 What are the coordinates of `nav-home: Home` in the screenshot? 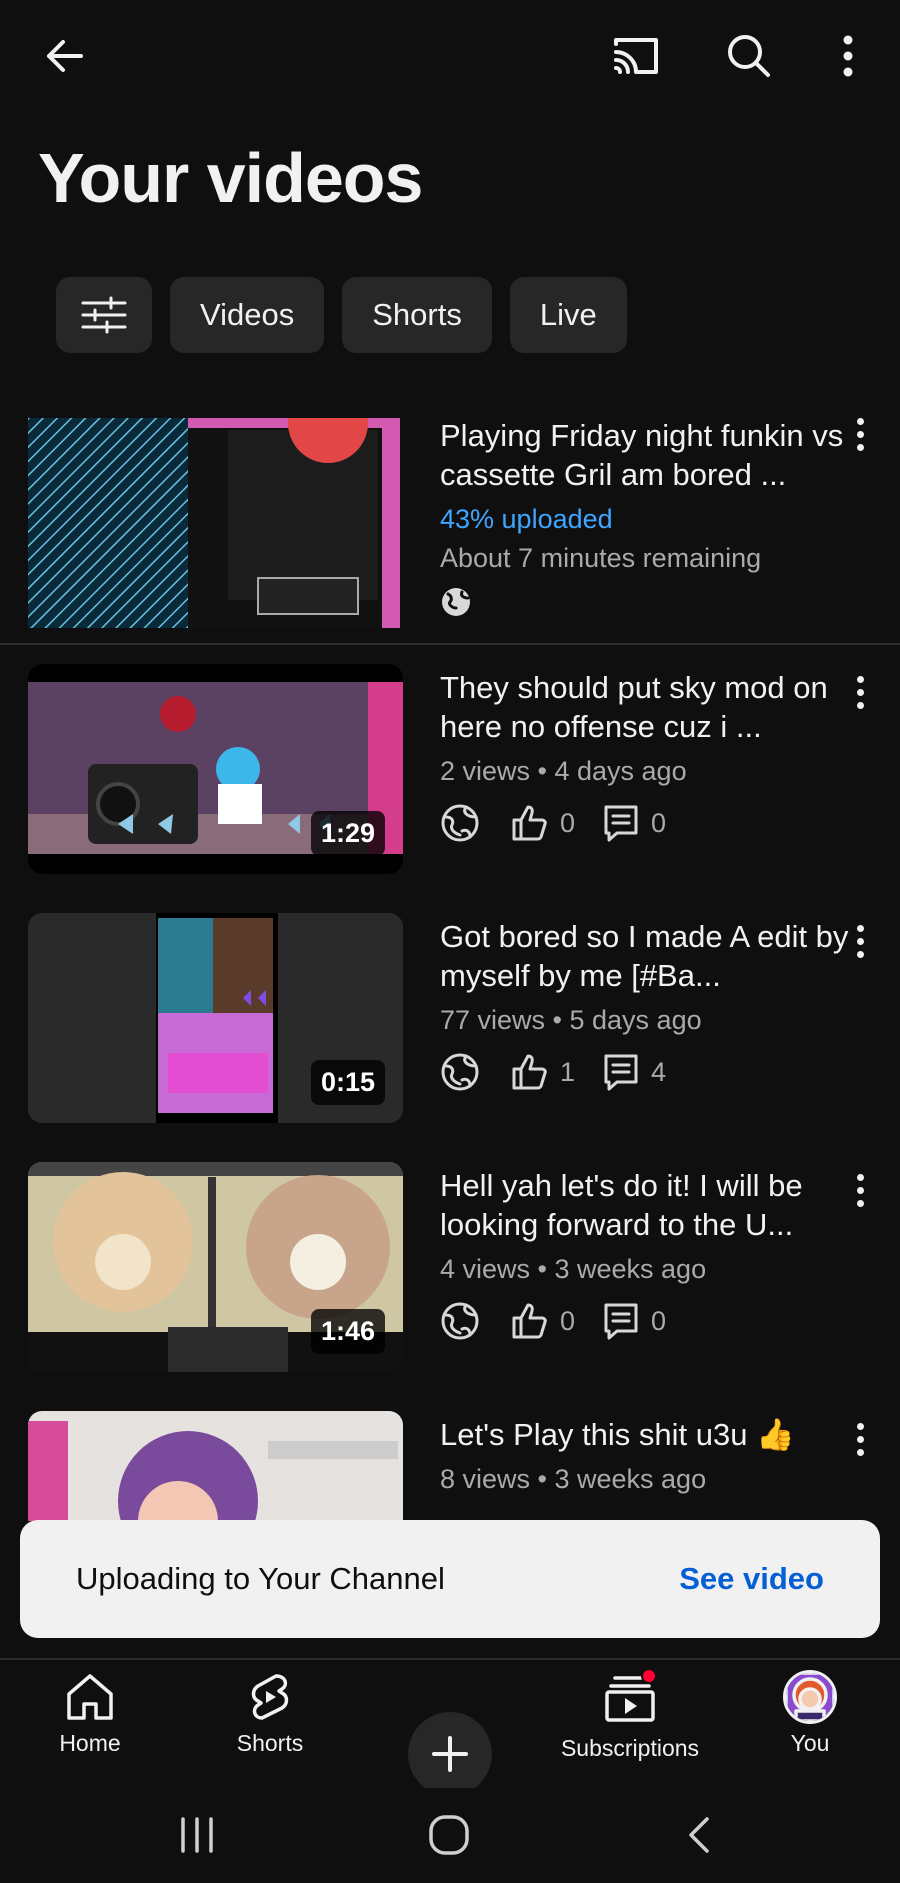 It's located at (90, 1713).